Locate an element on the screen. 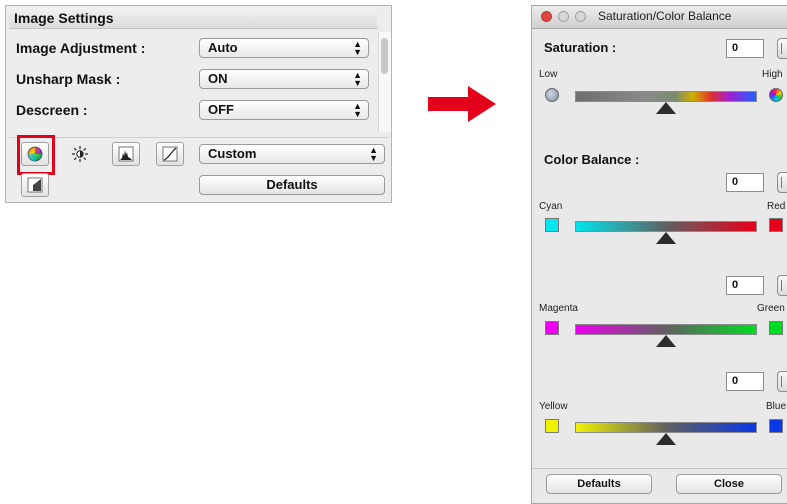 This screenshot has height=504, width=787. scrollbar-thumb is located at coordinates (384, 56).